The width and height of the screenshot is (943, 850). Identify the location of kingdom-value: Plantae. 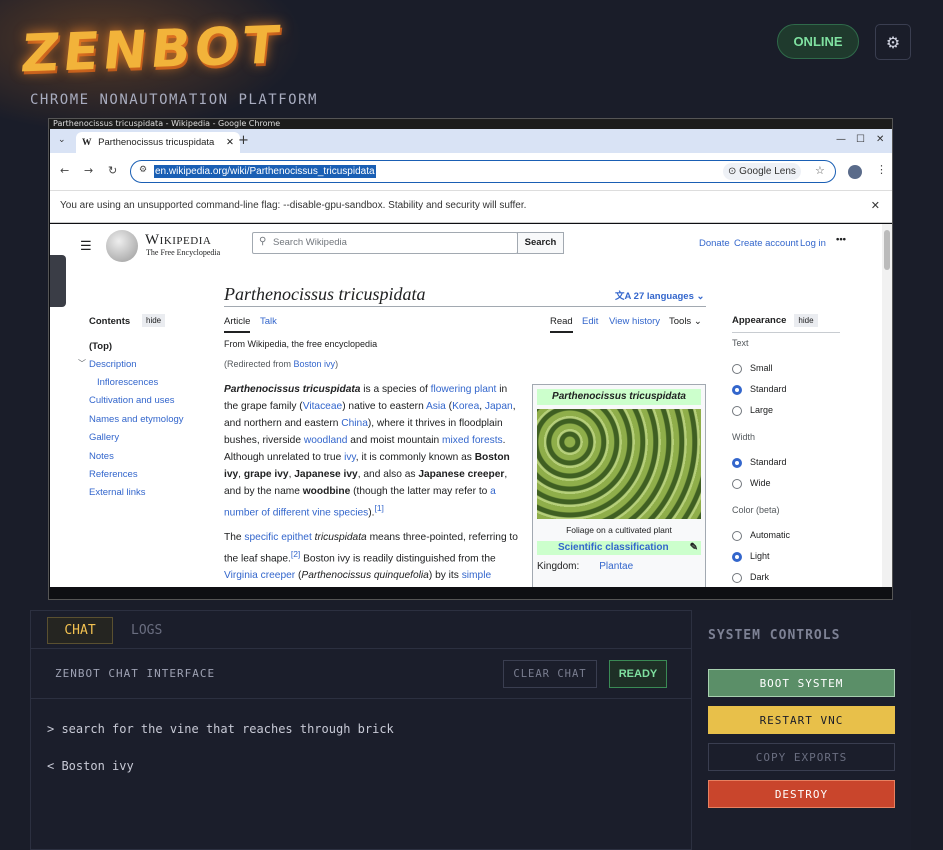
(616, 566).